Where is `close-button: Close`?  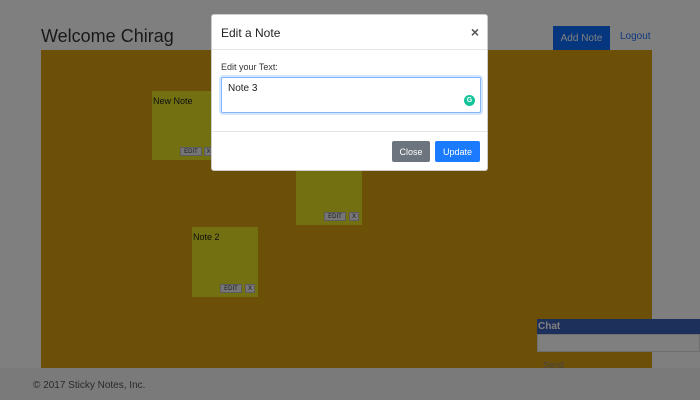 close-button: Close is located at coordinates (411, 151).